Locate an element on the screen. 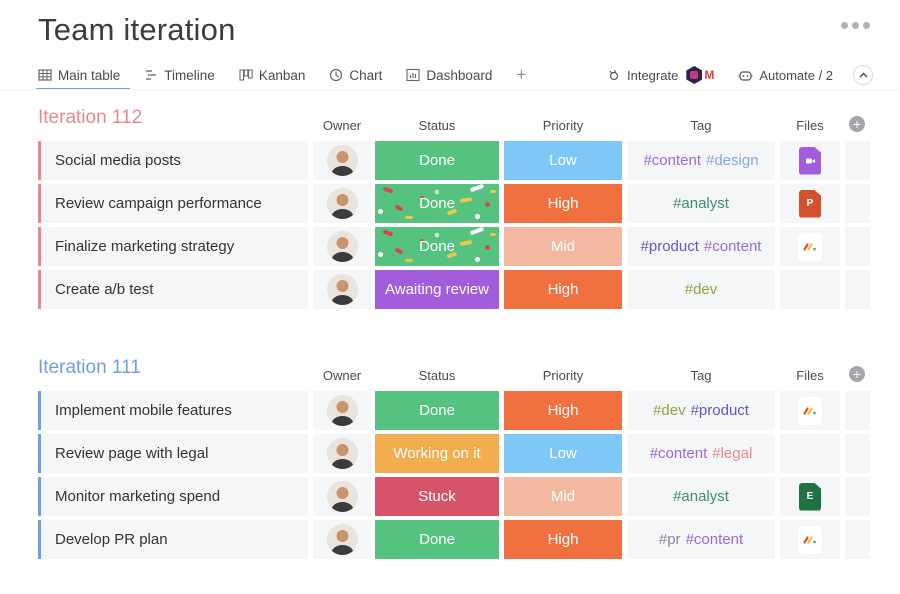 The image size is (900, 594). excel-file-icon: E is located at coordinates (810, 496).